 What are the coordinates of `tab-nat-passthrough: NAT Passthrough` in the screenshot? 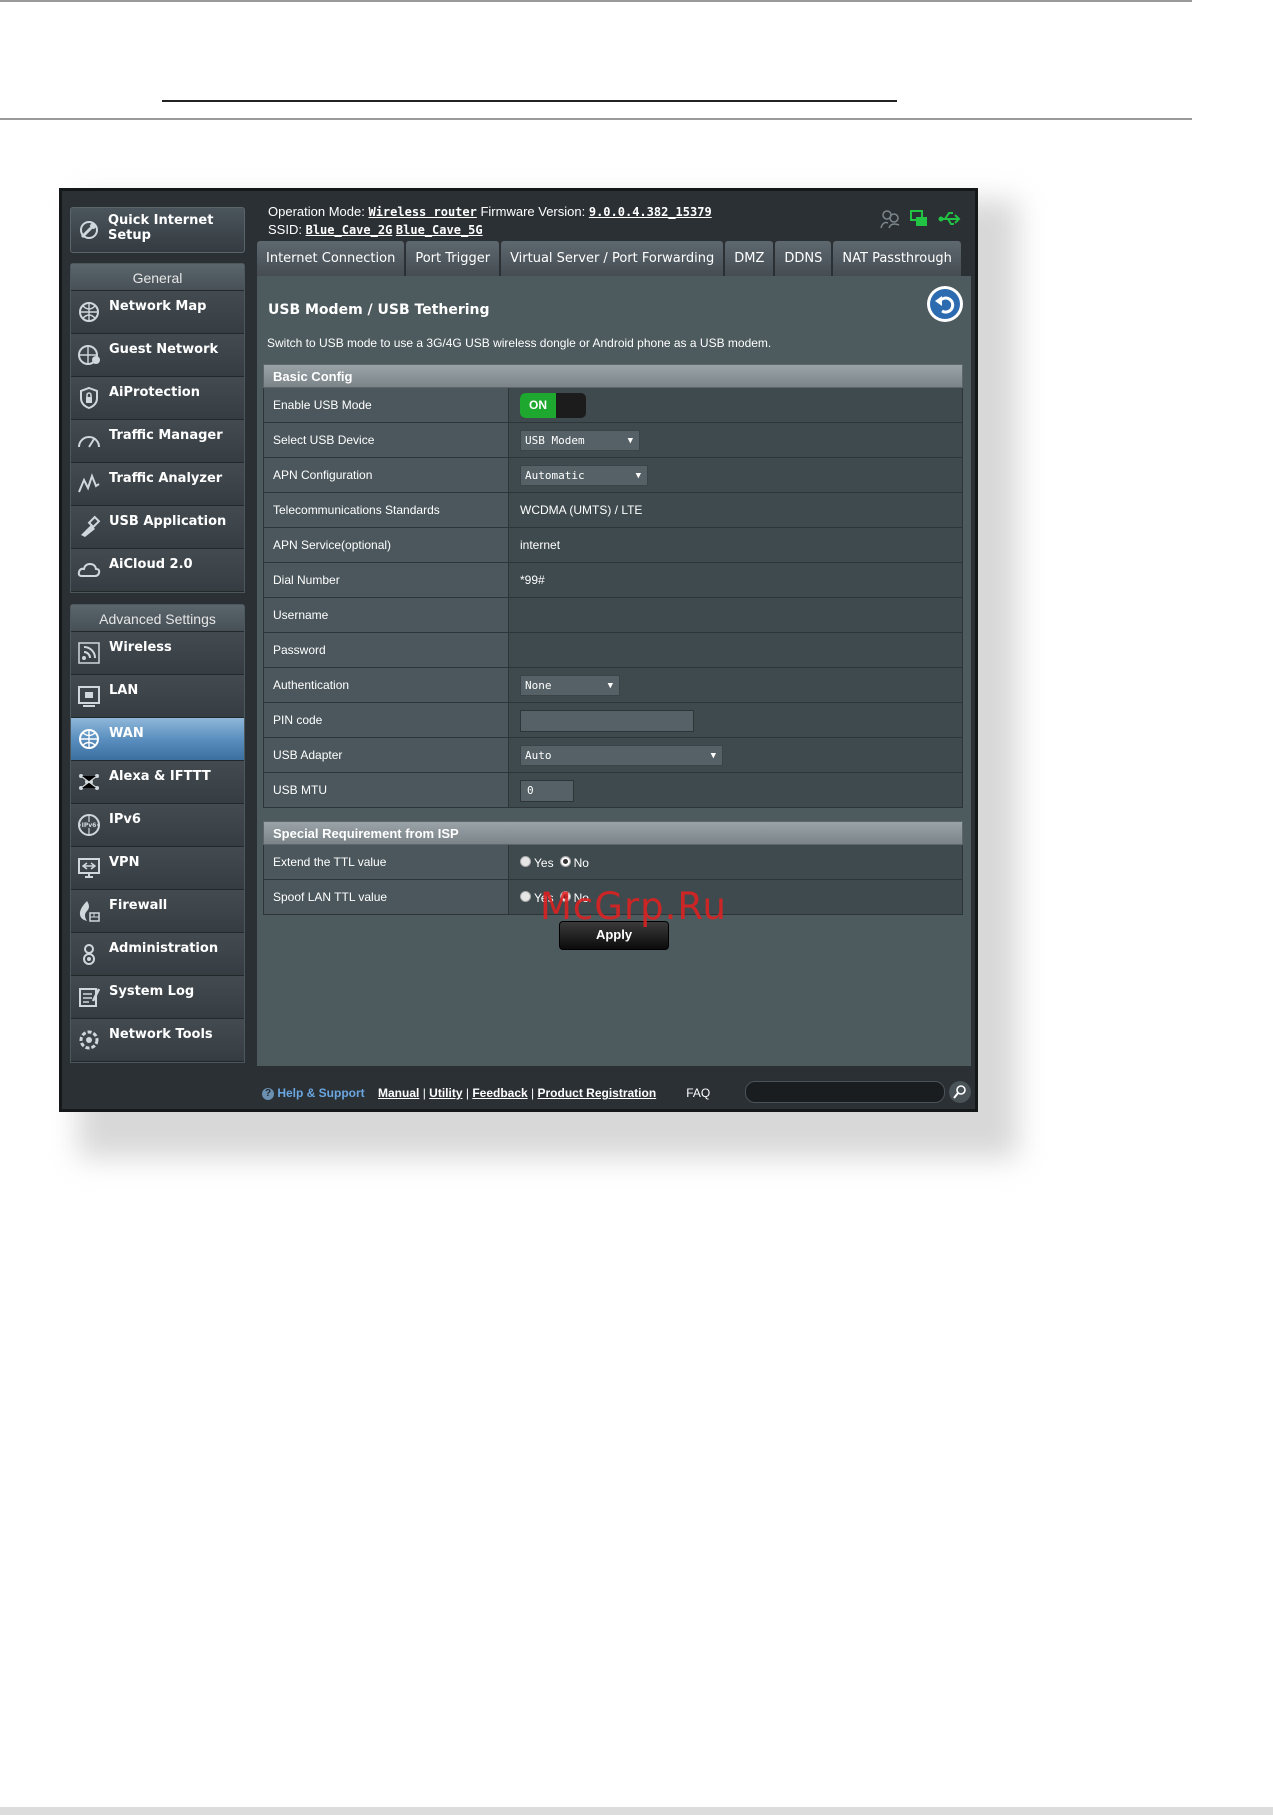 It's located at (897, 258).